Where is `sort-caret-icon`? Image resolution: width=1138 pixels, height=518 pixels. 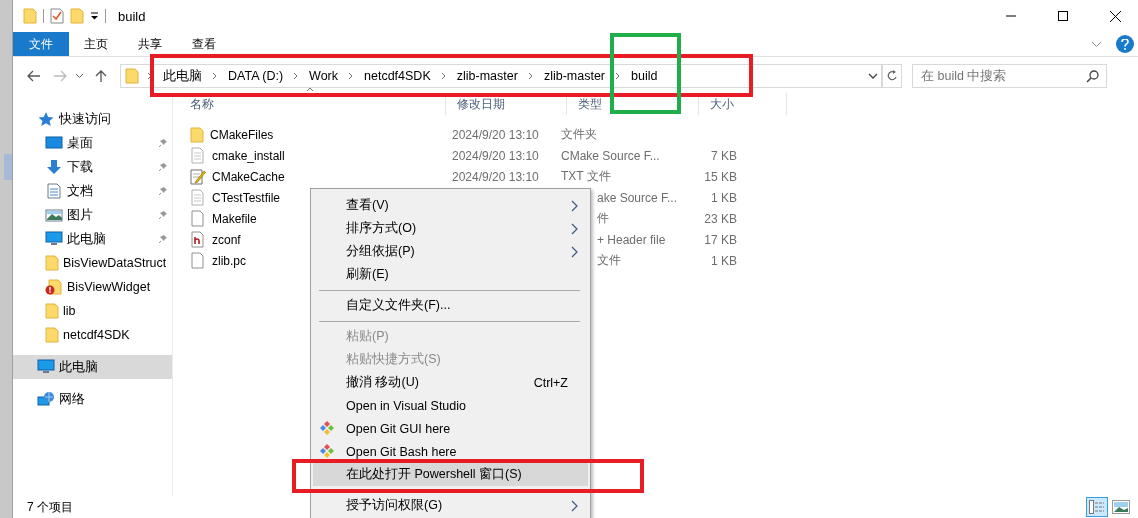
sort-caret-icon is located at coordinates (310, 89).